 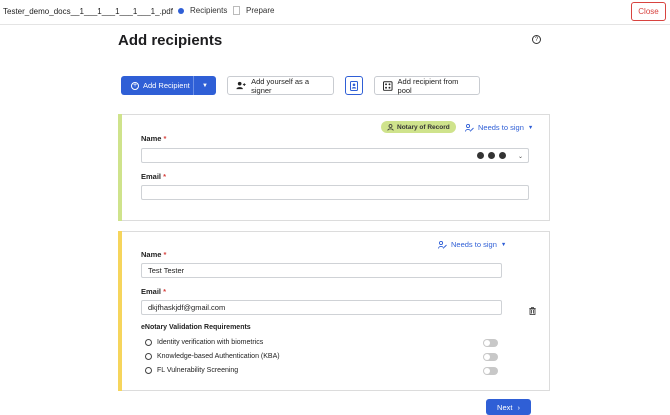 What do you see at coordinates (241, 85) in the screenshot?
I see `user-plus-icon` at bounding box center [241, 85].